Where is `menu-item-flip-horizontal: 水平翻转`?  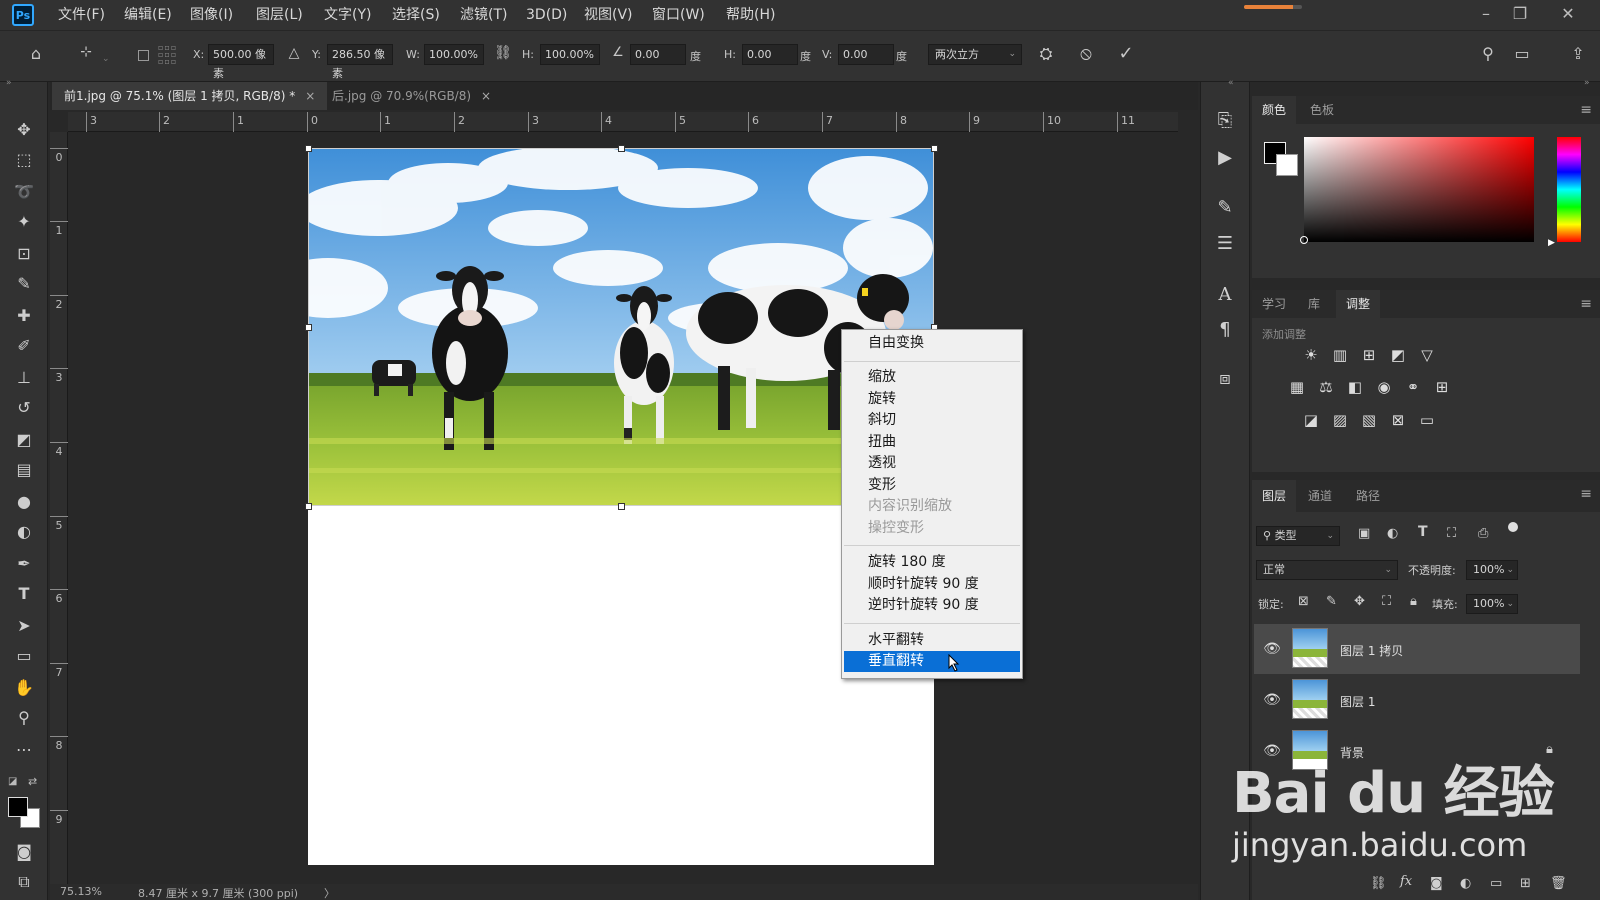 menu-item-flip-horizontal: 水平翻转 is located at coordinates (932, 640).